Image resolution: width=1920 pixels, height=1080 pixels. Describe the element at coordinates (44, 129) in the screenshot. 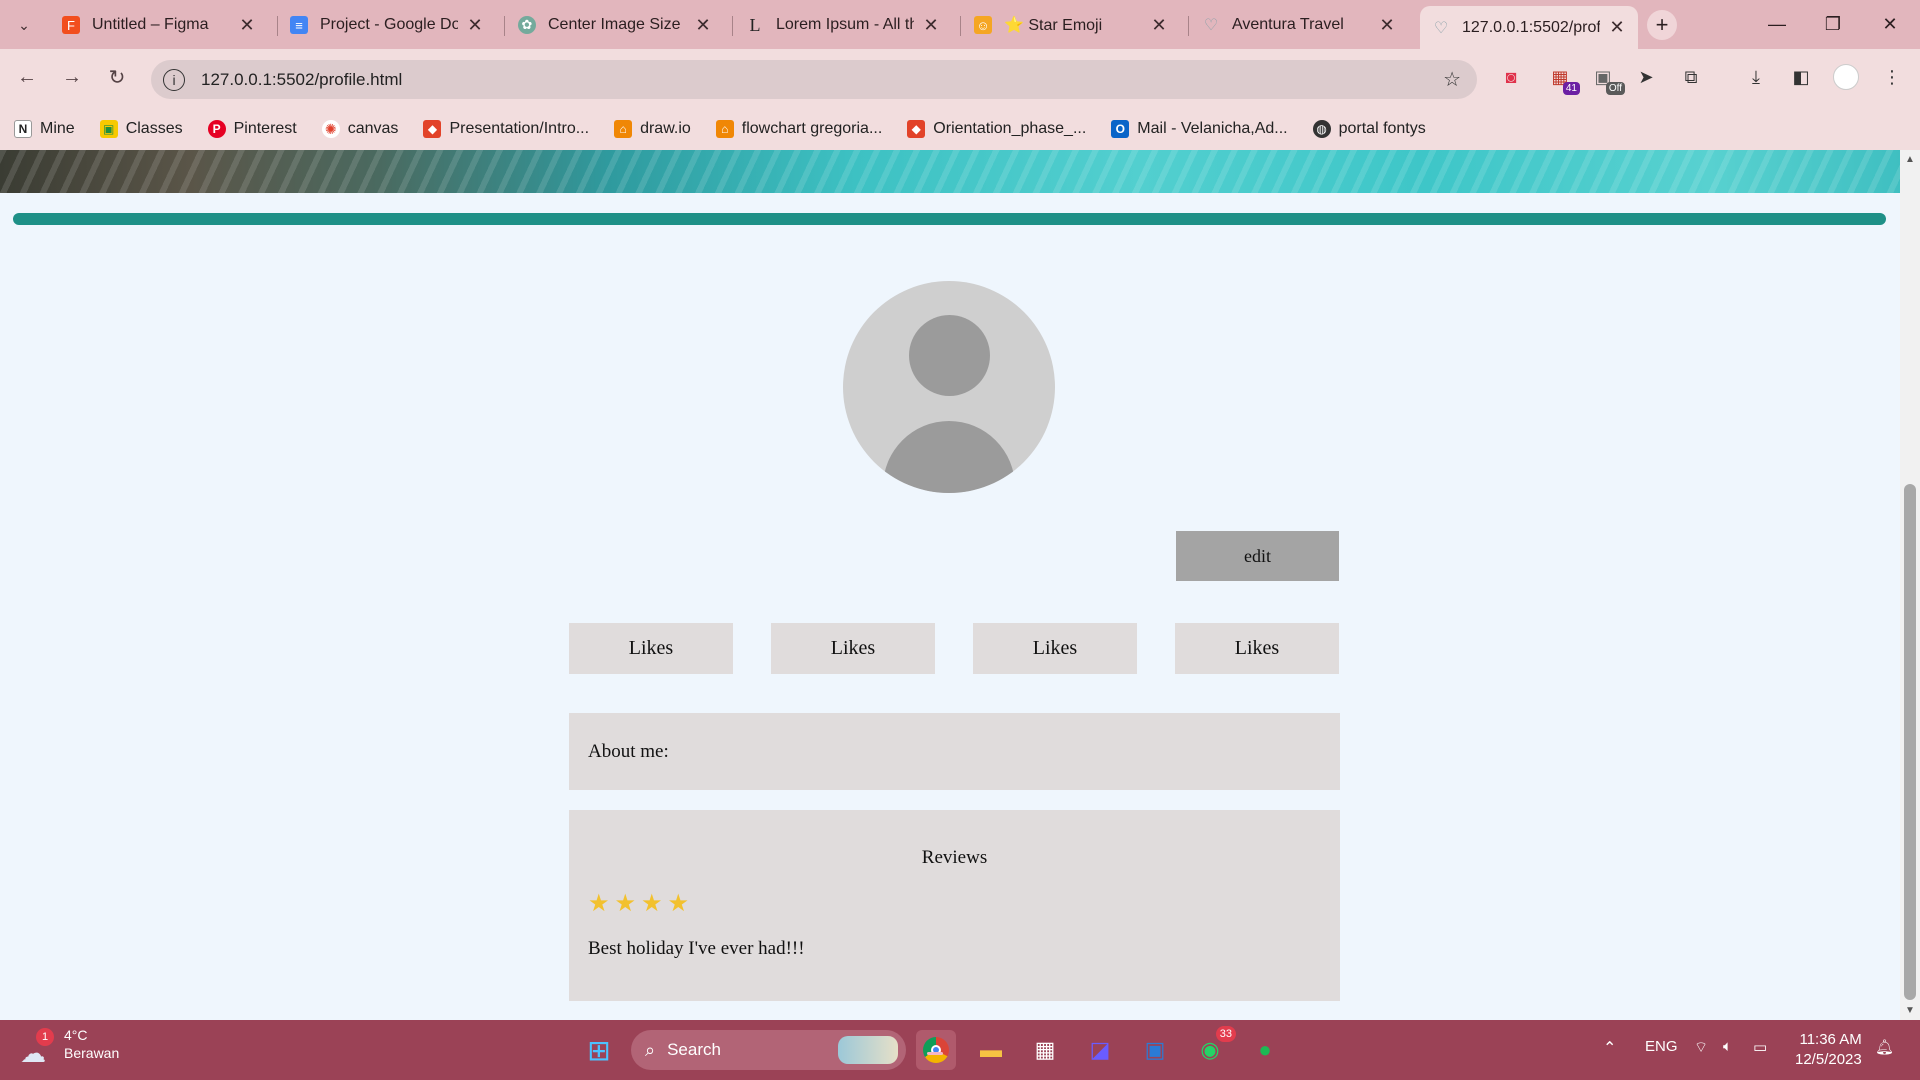

I see `bookmark-mine: N Mine` at that location.